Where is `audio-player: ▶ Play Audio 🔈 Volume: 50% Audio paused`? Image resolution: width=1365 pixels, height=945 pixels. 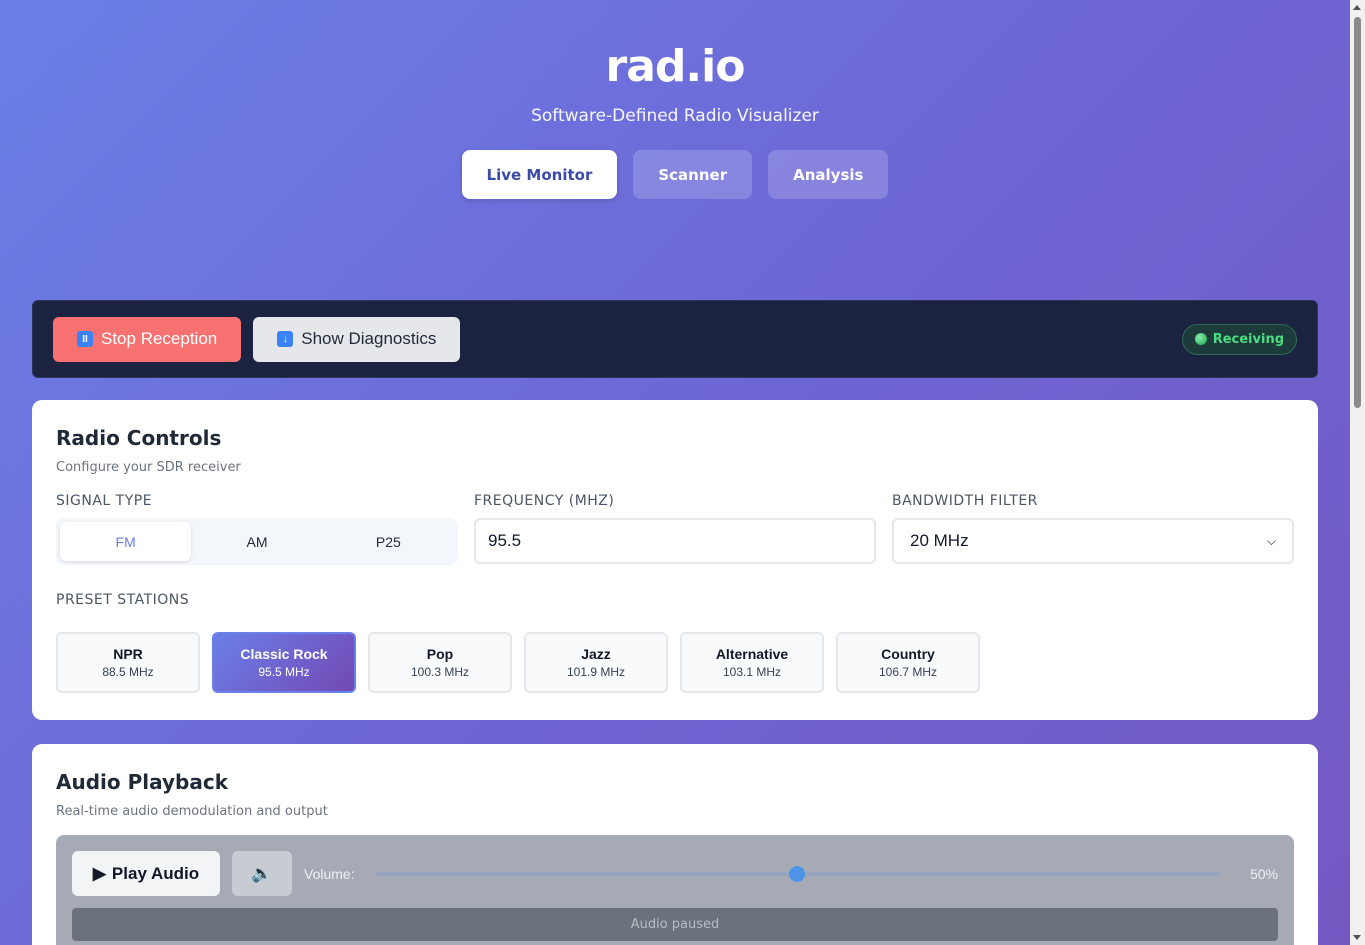
audio-player: ▶ Play Audio 🔈 Volume: 50% Audio paused is located at coordinates (675, 890).